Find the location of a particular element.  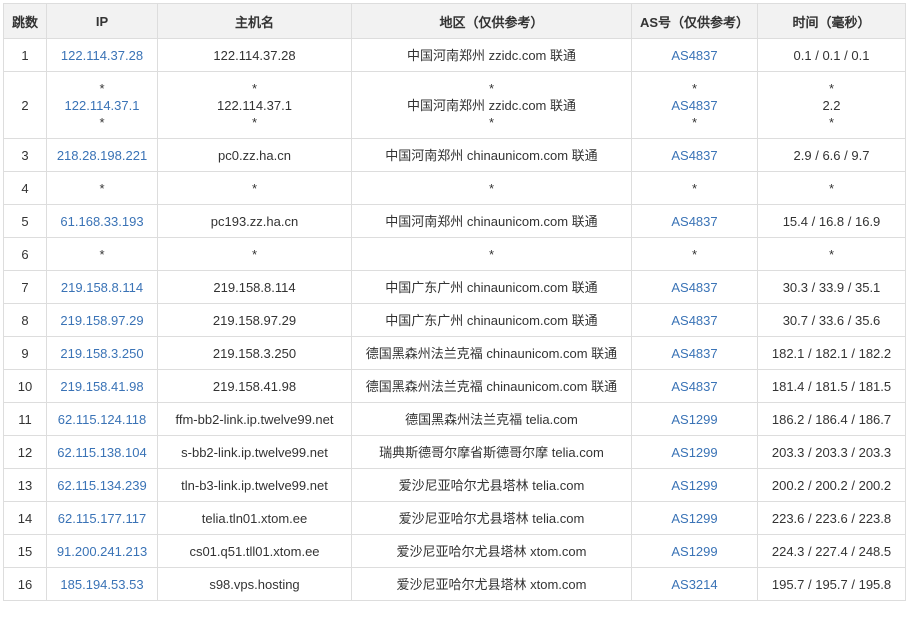

hop-cell: 14 is located at coordinates (25, 518).